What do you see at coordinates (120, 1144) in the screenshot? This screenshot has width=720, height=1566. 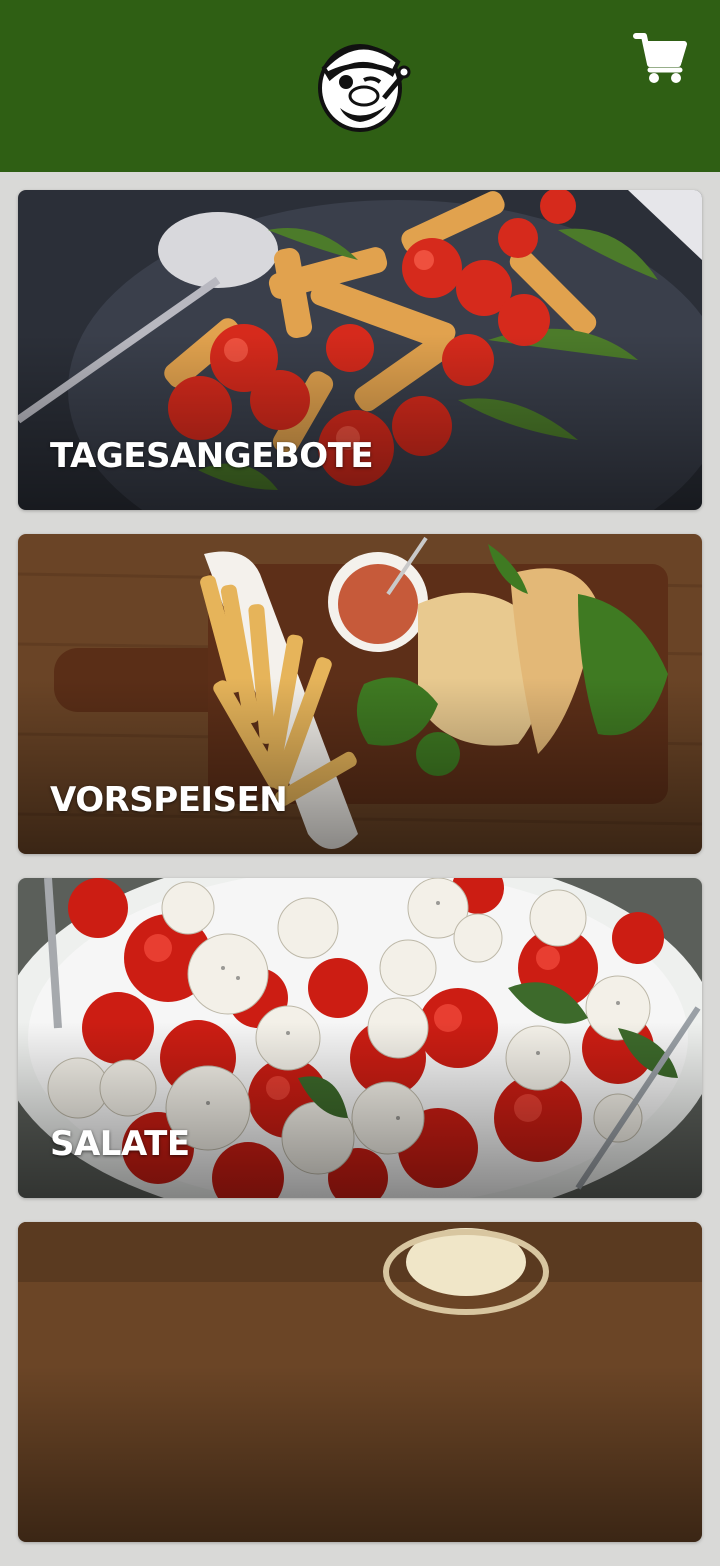 I see `category-title: SALATE` at bounding box center [120, 1144].